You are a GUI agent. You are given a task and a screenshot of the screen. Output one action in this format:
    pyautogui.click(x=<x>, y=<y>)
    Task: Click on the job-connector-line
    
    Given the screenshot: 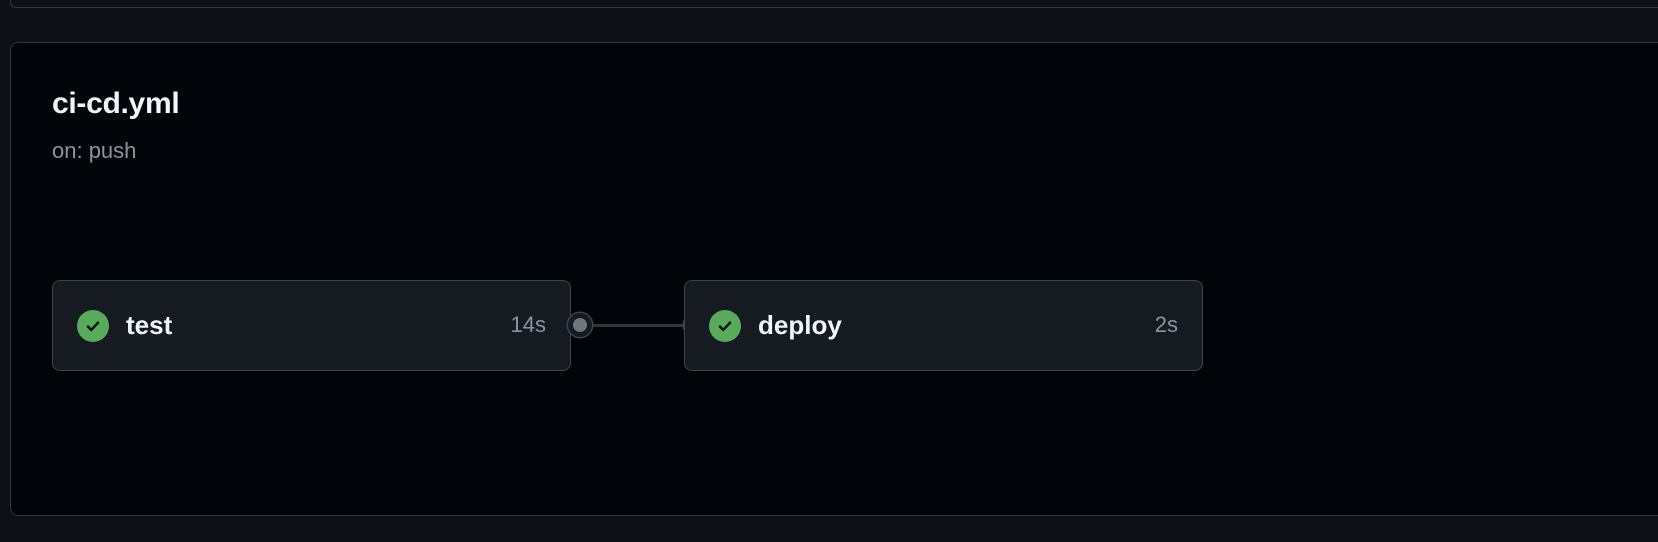 What is the action you would take?
    pyautogui.click(x=638, y=325)
    